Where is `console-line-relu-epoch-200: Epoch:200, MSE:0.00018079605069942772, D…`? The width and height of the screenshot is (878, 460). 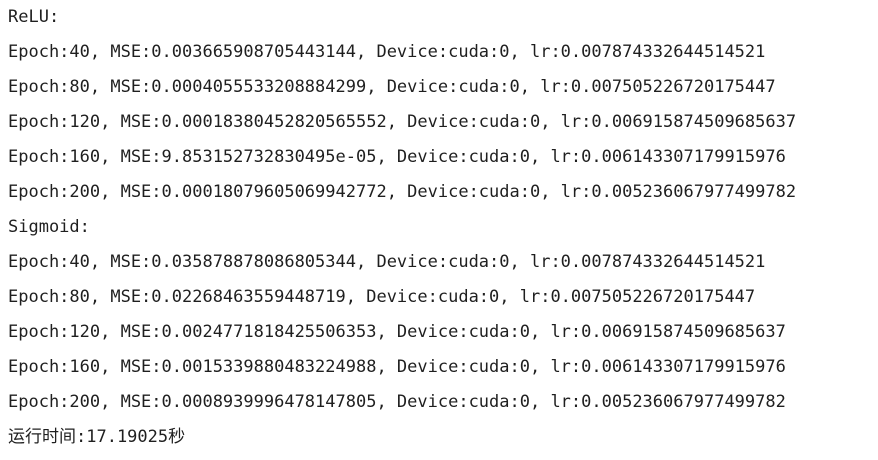 console-line-relu-epoch-200: Epoch:200, MSE:0.00018079605069942772, D… is located at coordinates (402, 192).